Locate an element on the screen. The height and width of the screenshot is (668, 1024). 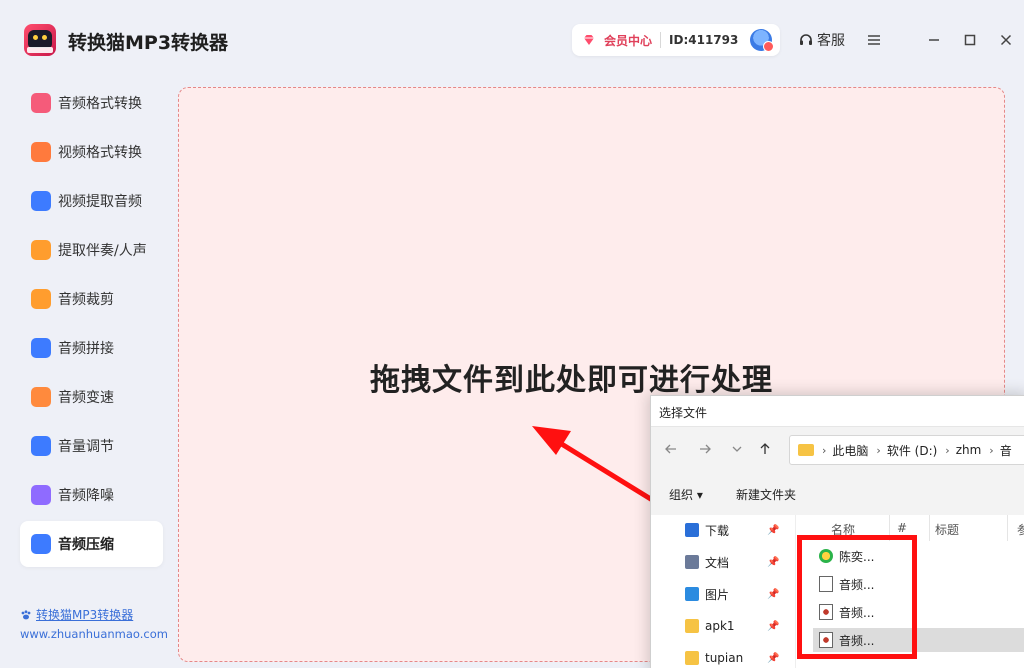
video-extract-audio-icon is located at coordinates (41, 201).